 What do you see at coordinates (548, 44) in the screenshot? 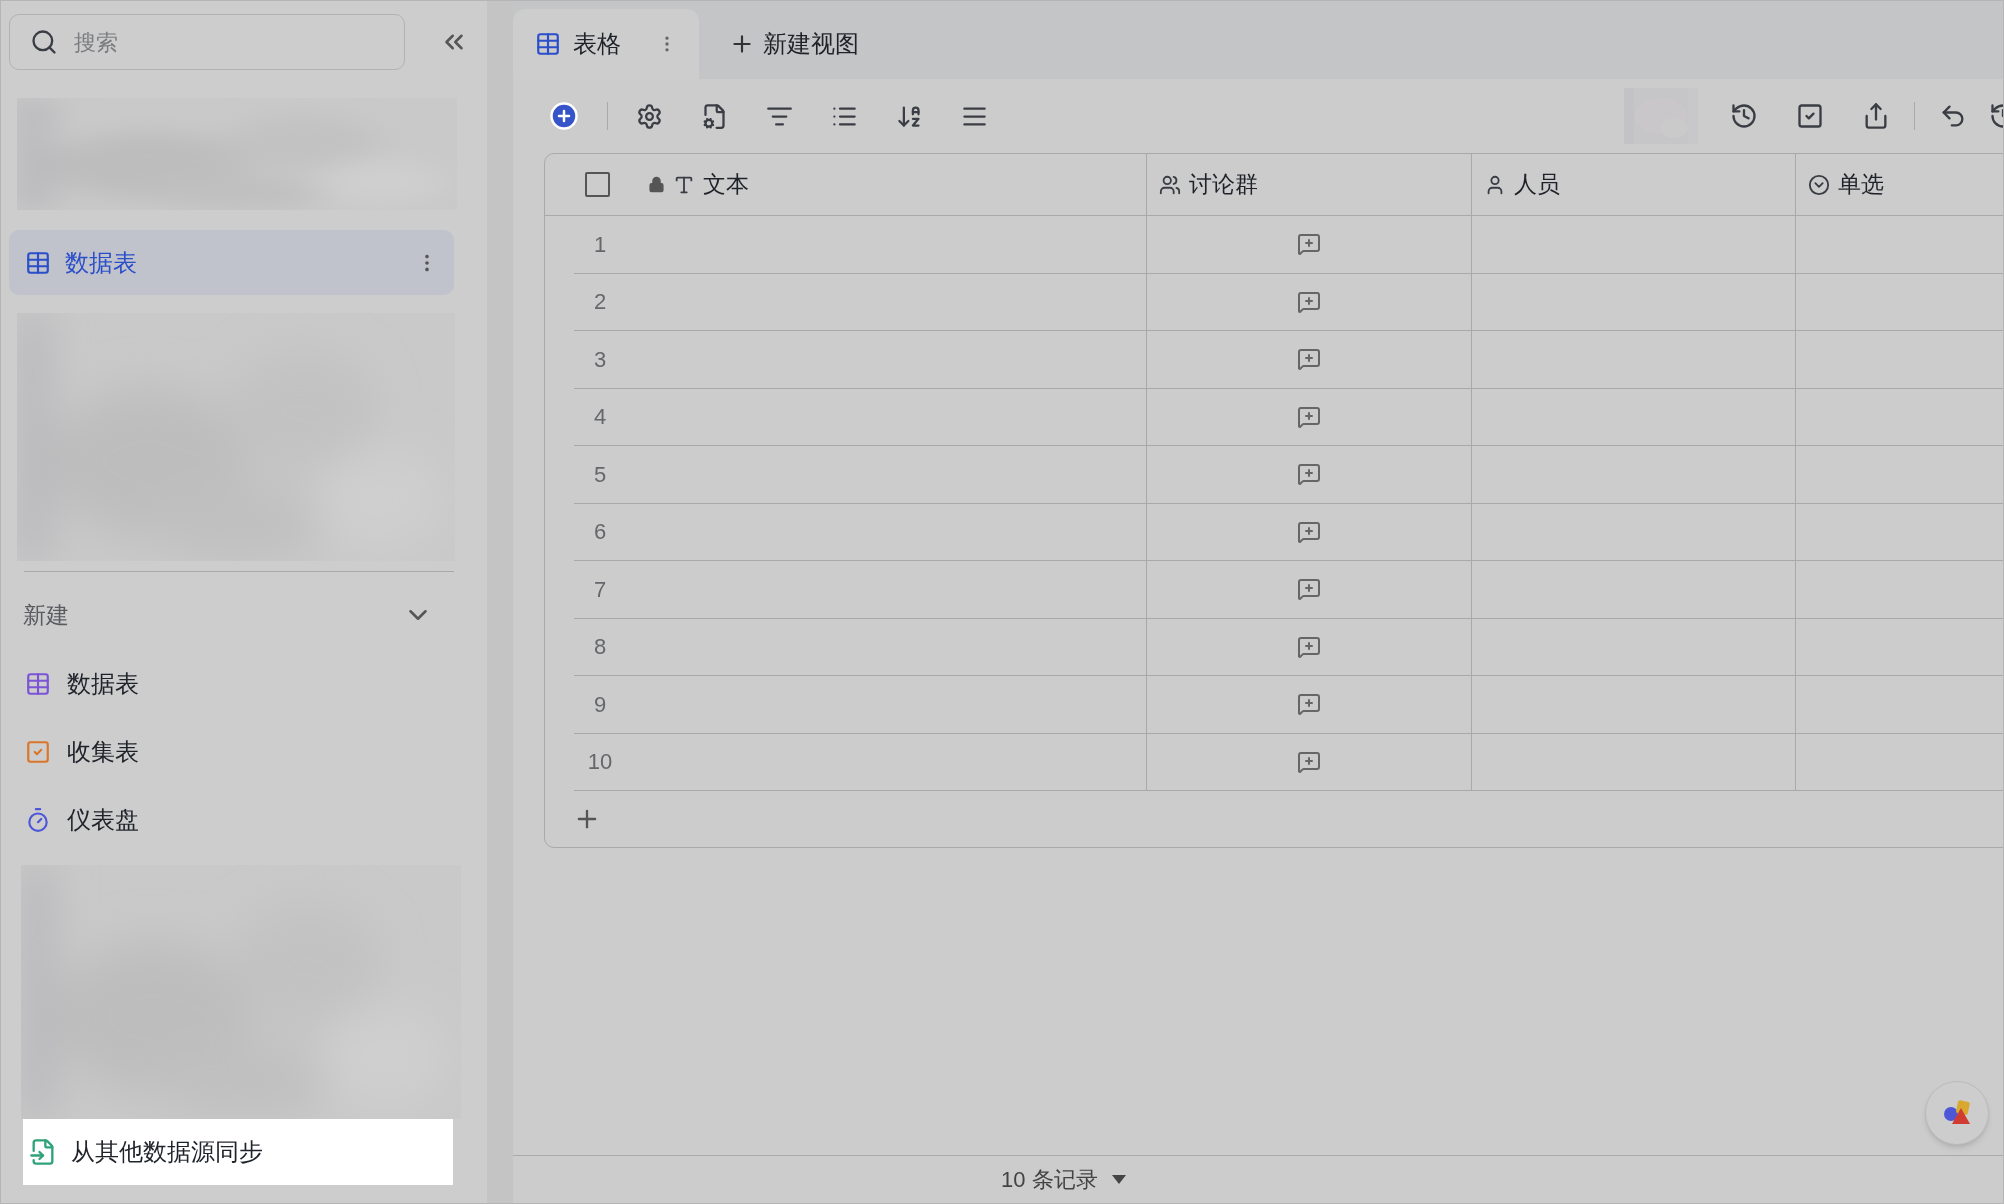
I see `grid-icon` at bounding box center [548, 44].